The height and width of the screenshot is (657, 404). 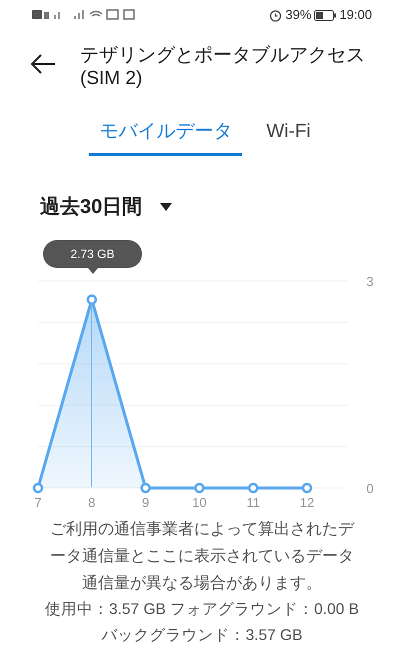 I want to click on dropdown-icon, so click(x=166, y=206).